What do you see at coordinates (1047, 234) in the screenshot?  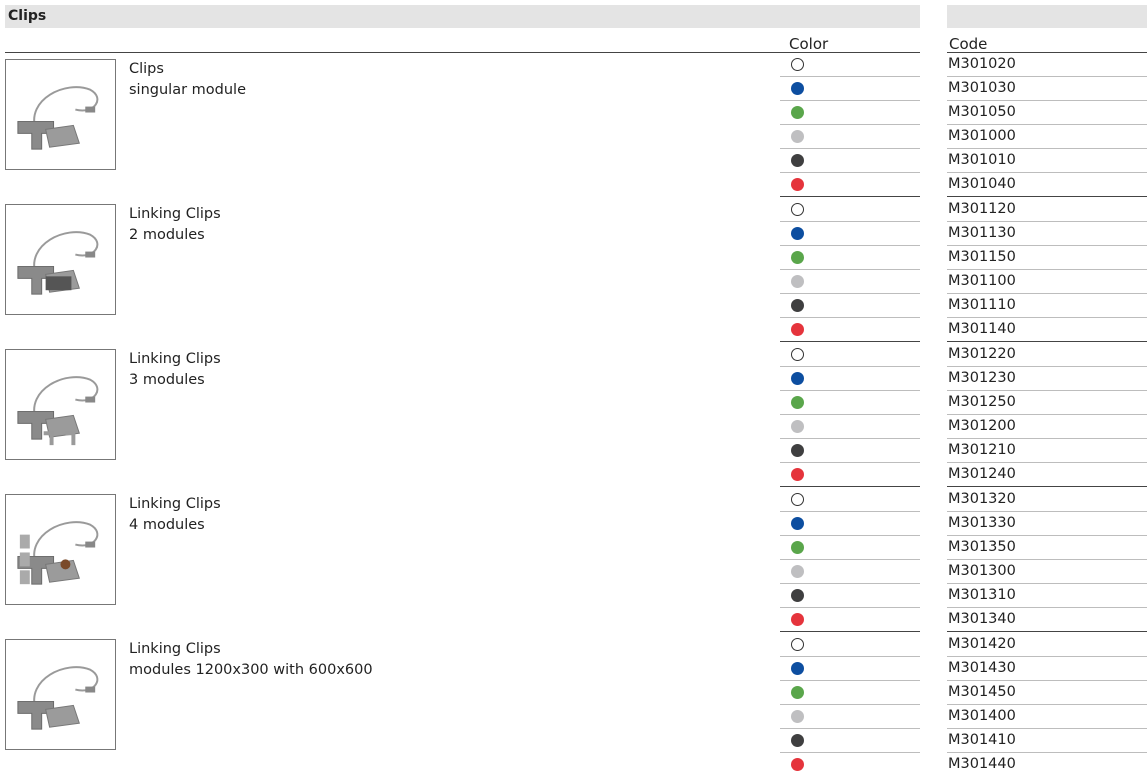 I see `product-code: M301130` at bounding box center [1047, 234].